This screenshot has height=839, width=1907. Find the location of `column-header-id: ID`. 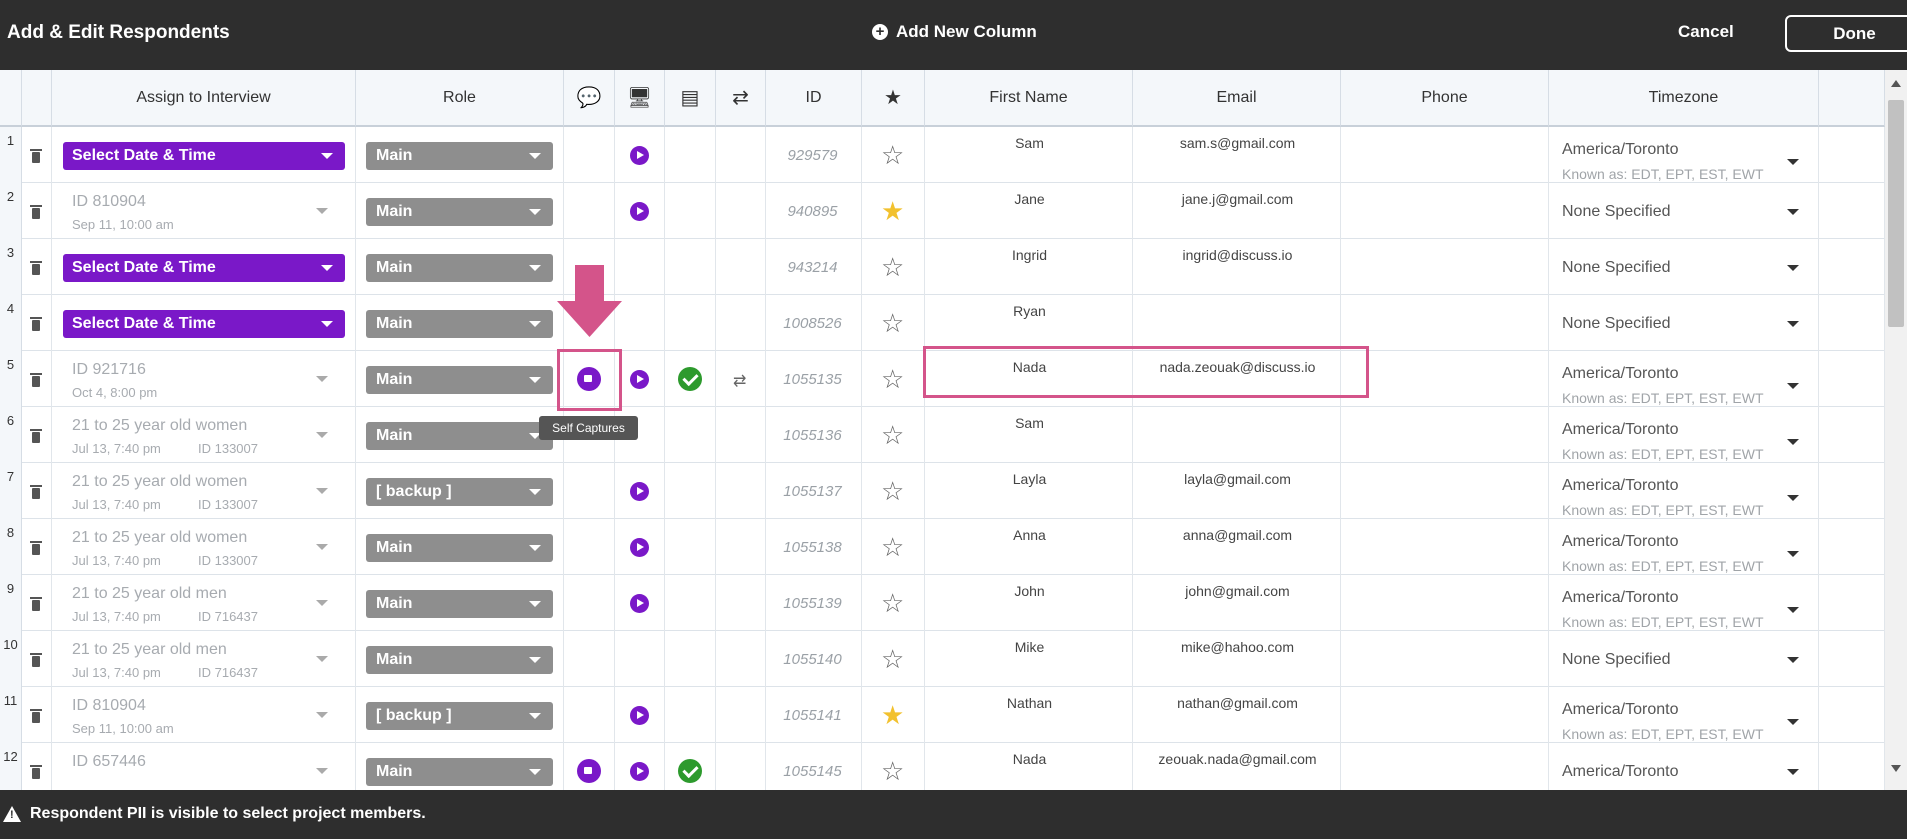

column-header-id: ID is located at coordinates (814, 98).